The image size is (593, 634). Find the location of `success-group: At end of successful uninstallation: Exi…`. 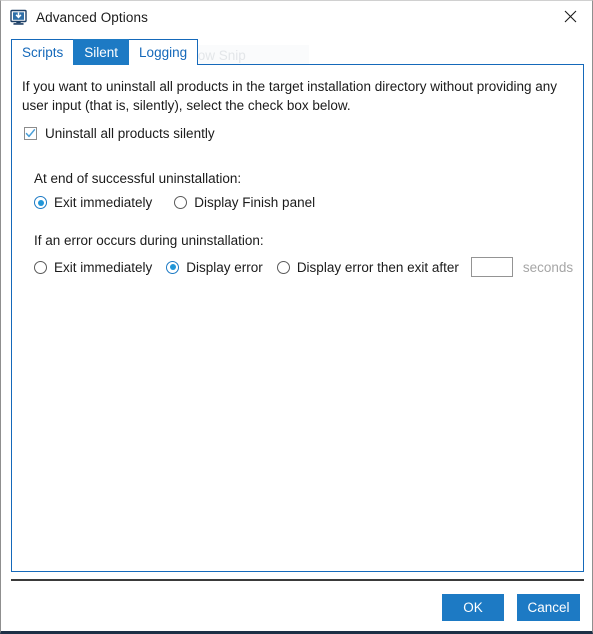

success-group: At end of successful uninstallation: Exi… is located at coordinates (174, 190).